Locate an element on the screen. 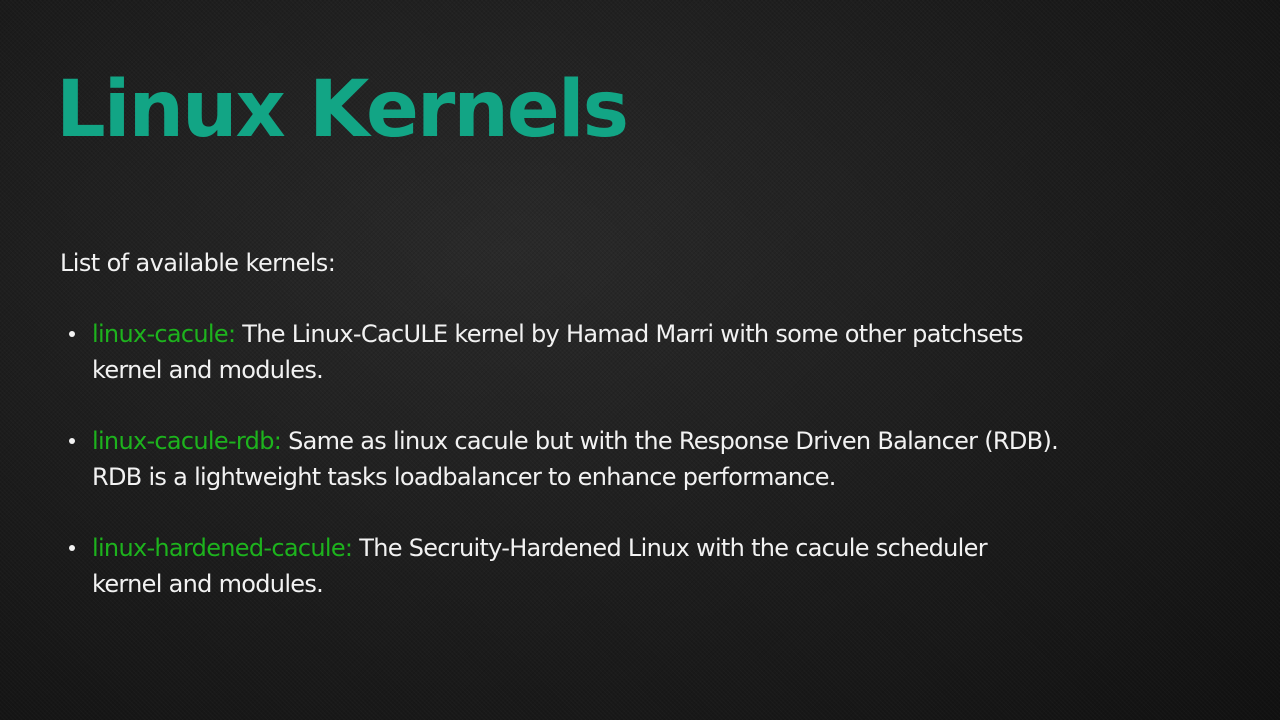 The height and width of the screenshot is (720, 1280). intro-text: List of available kernels: is located at coordinates (198, 263).